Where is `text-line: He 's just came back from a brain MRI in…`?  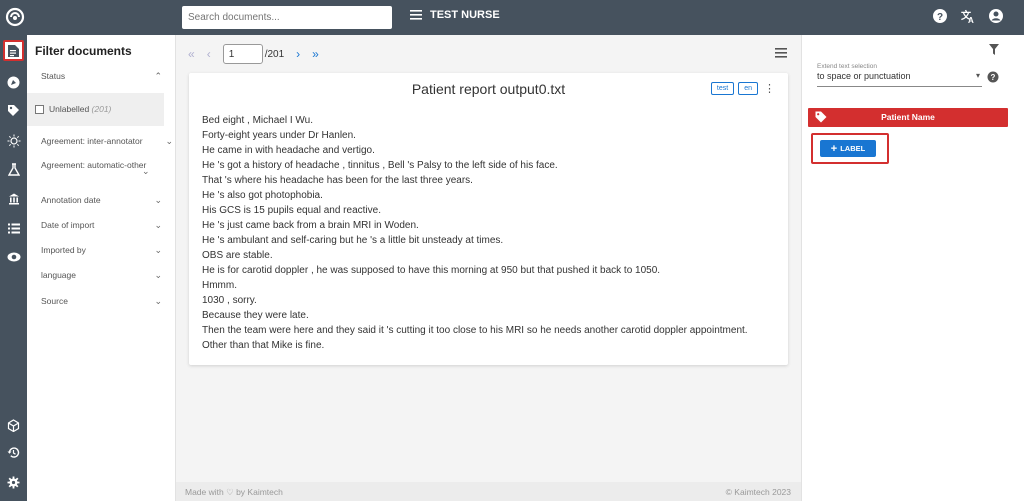 text-line: He 's just came back from a brain MRI in… is located at coordinates (310, 225).